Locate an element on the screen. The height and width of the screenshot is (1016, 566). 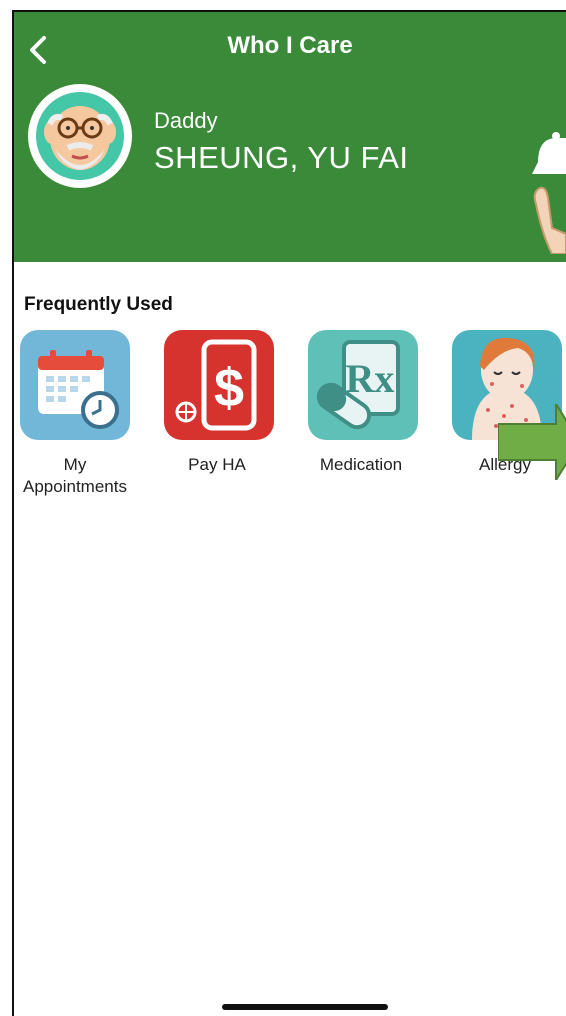
app-label: Medication is located at coordinates (361, 464).